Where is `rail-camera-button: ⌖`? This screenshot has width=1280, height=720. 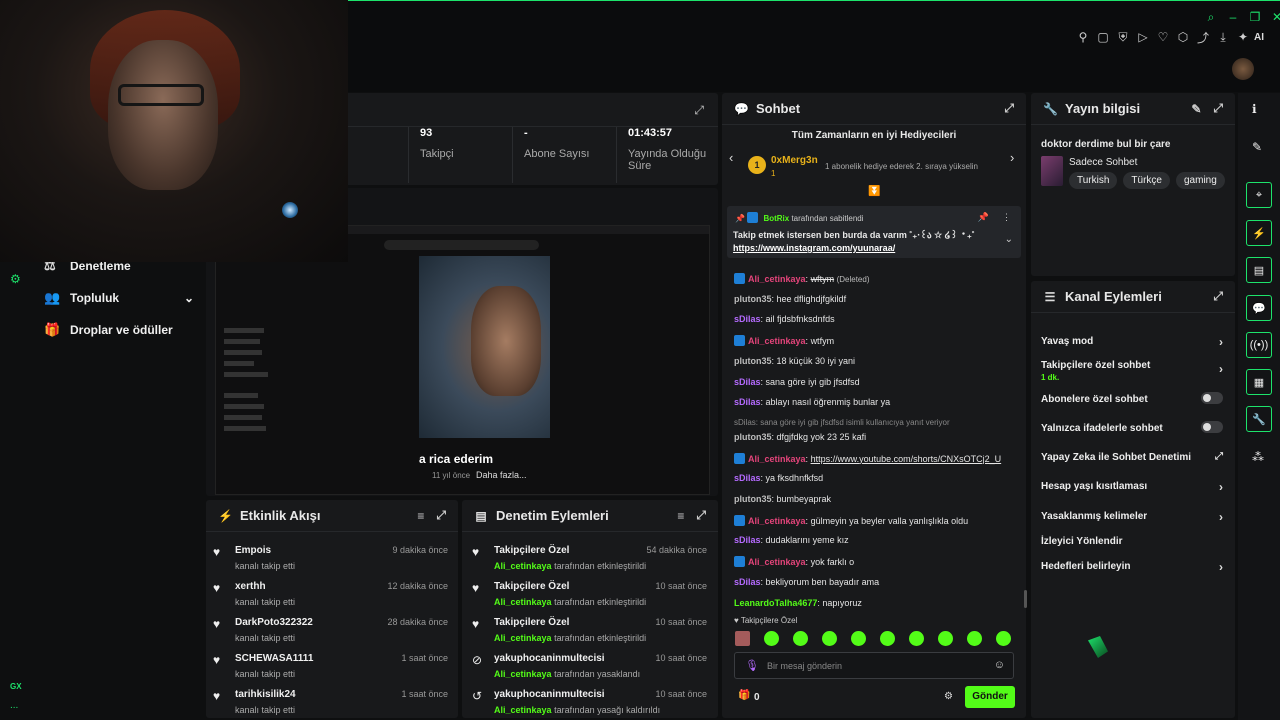 rail-camera-button: ⌖ is located at coordinates (1259, 195).